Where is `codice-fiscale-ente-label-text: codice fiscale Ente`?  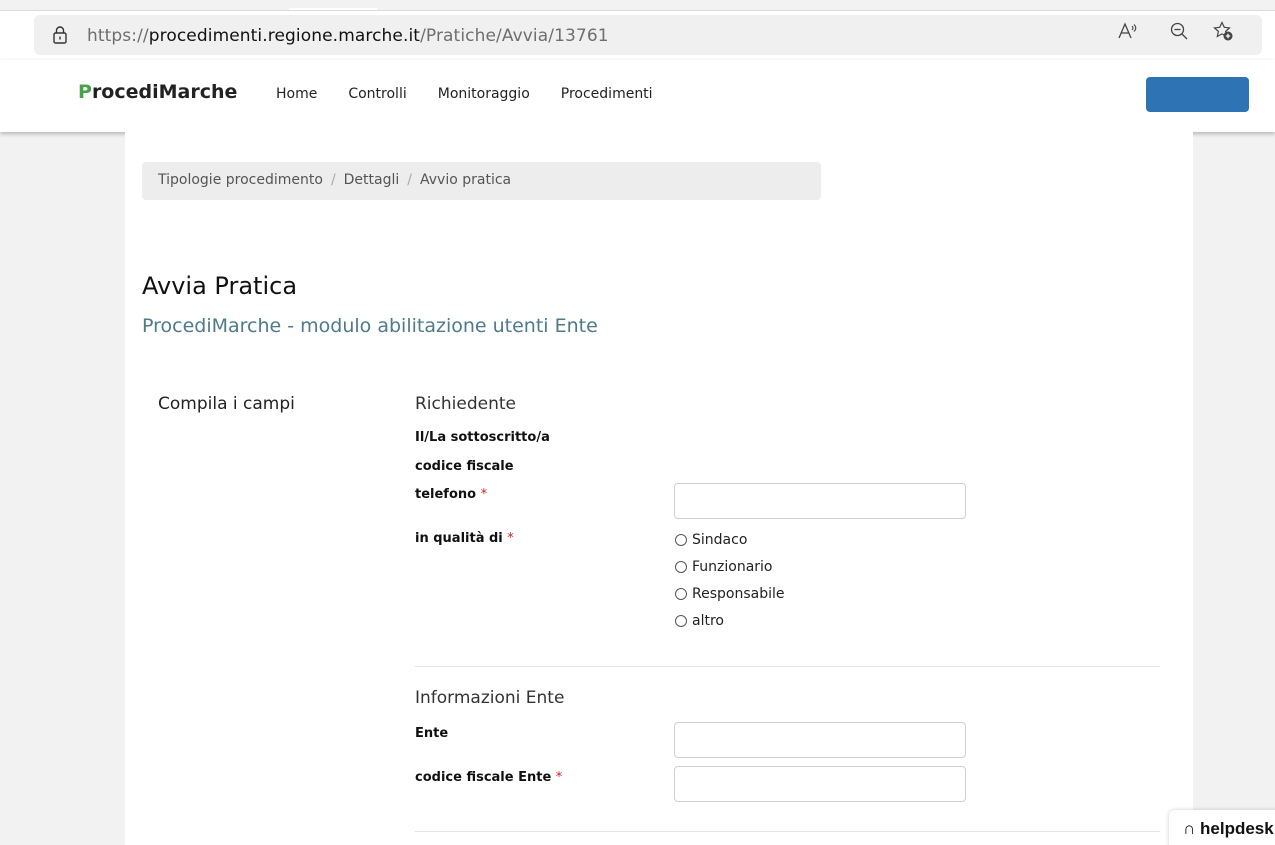
codice-fiscale-ente-label-text: codice fiscale Ente is located at coordinates (483, 777).